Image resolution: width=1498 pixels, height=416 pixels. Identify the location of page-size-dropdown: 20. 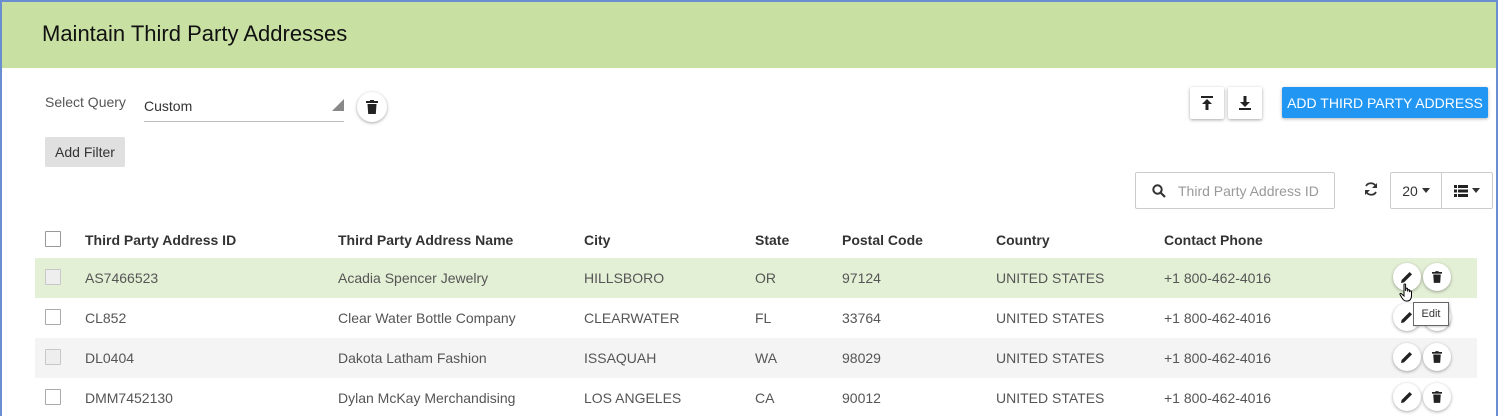
(1416, 190).